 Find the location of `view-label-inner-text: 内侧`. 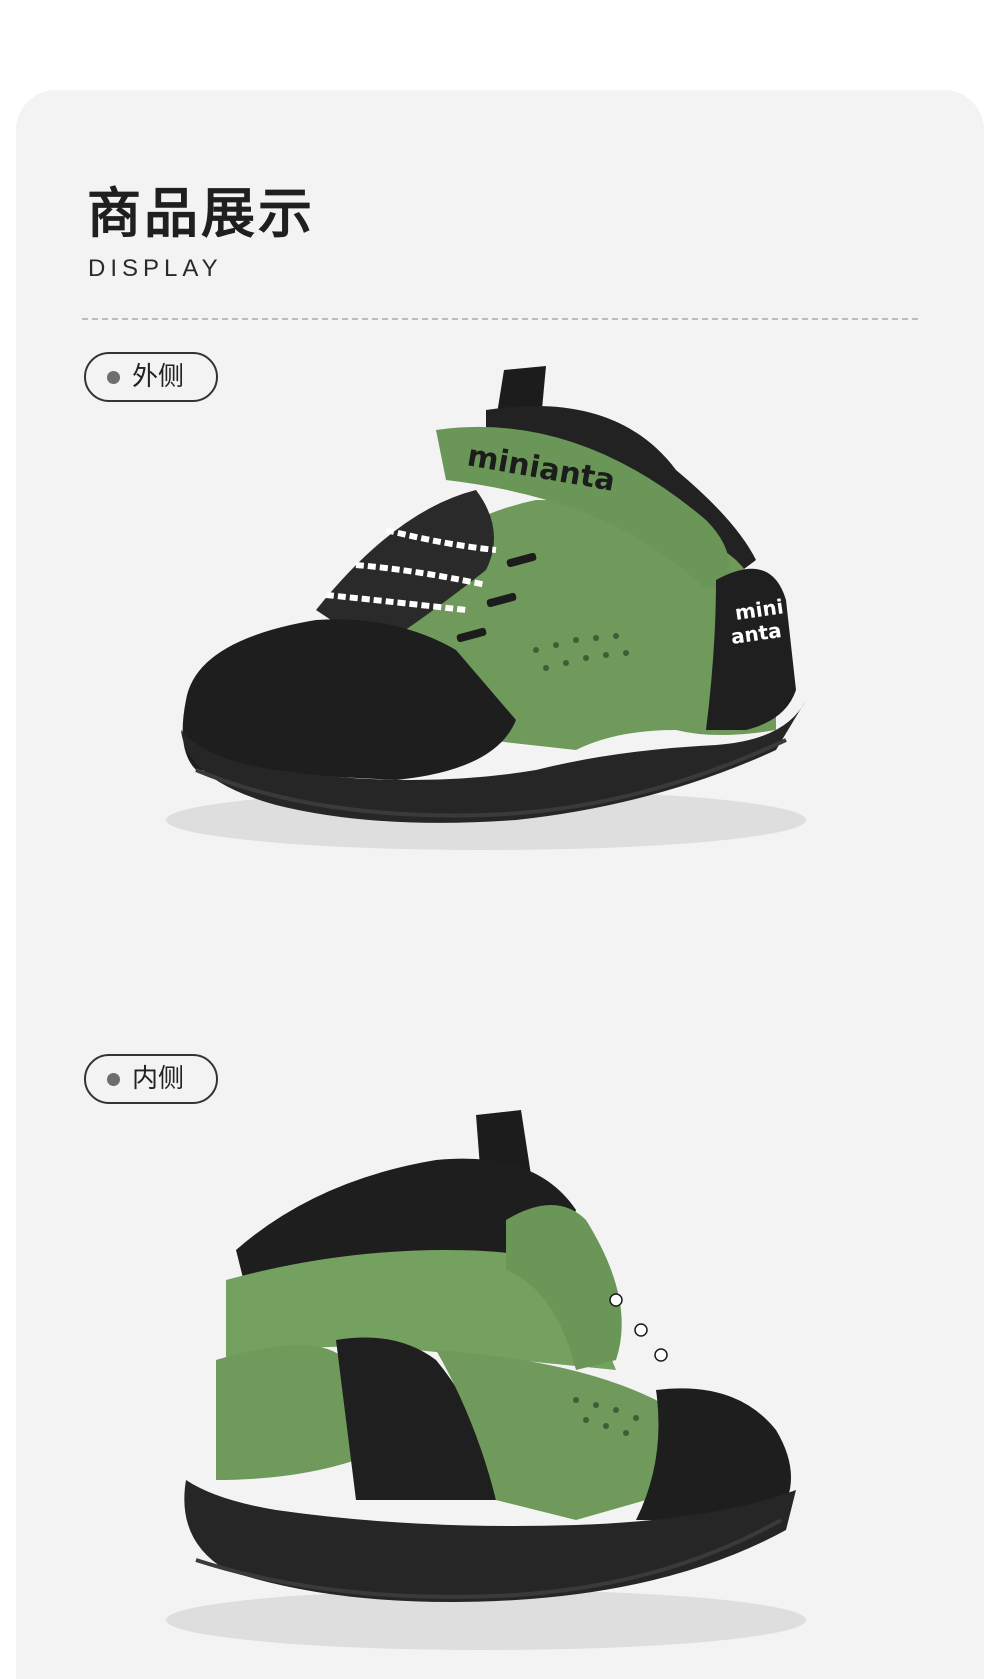

view-label-inner-text: 内侧 is located at coordinates (158, 1079).